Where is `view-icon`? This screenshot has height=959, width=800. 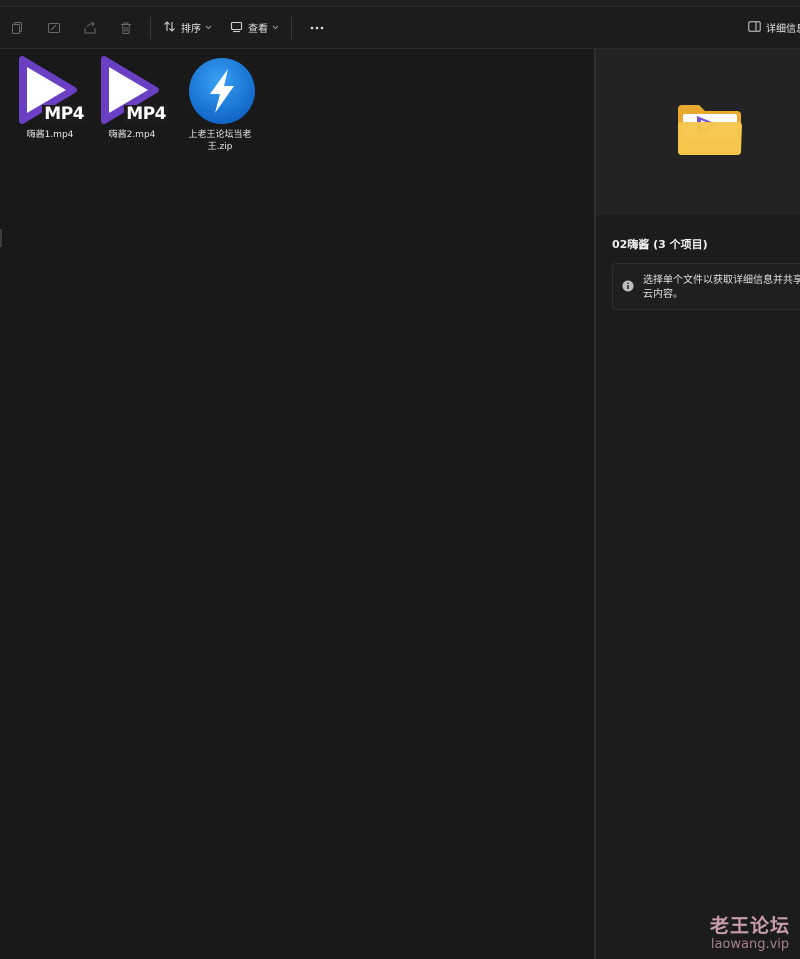
view-icon is located at coordinates (236, 28).